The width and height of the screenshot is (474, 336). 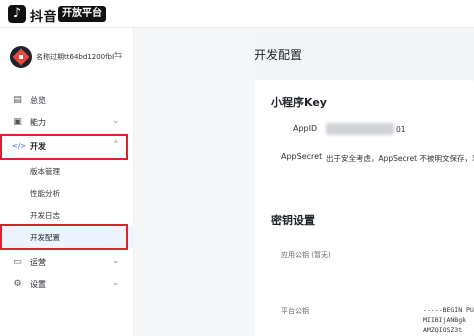 I want to click on highlight-develop, so click(x=64, y=147).